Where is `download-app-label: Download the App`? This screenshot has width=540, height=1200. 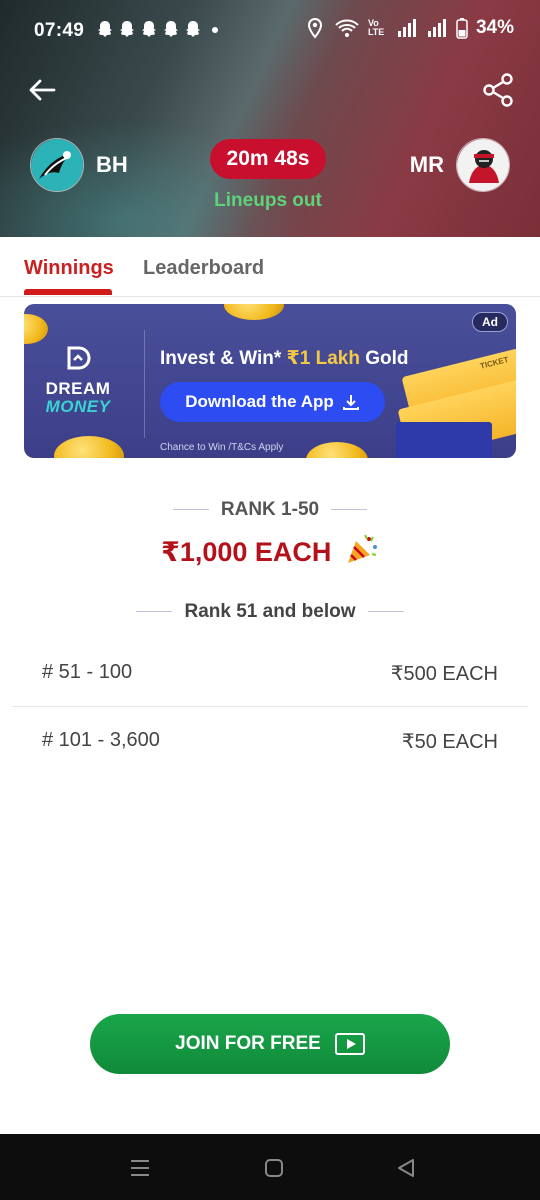
download-app-label: Download the App is located at coordinates (259, 401).